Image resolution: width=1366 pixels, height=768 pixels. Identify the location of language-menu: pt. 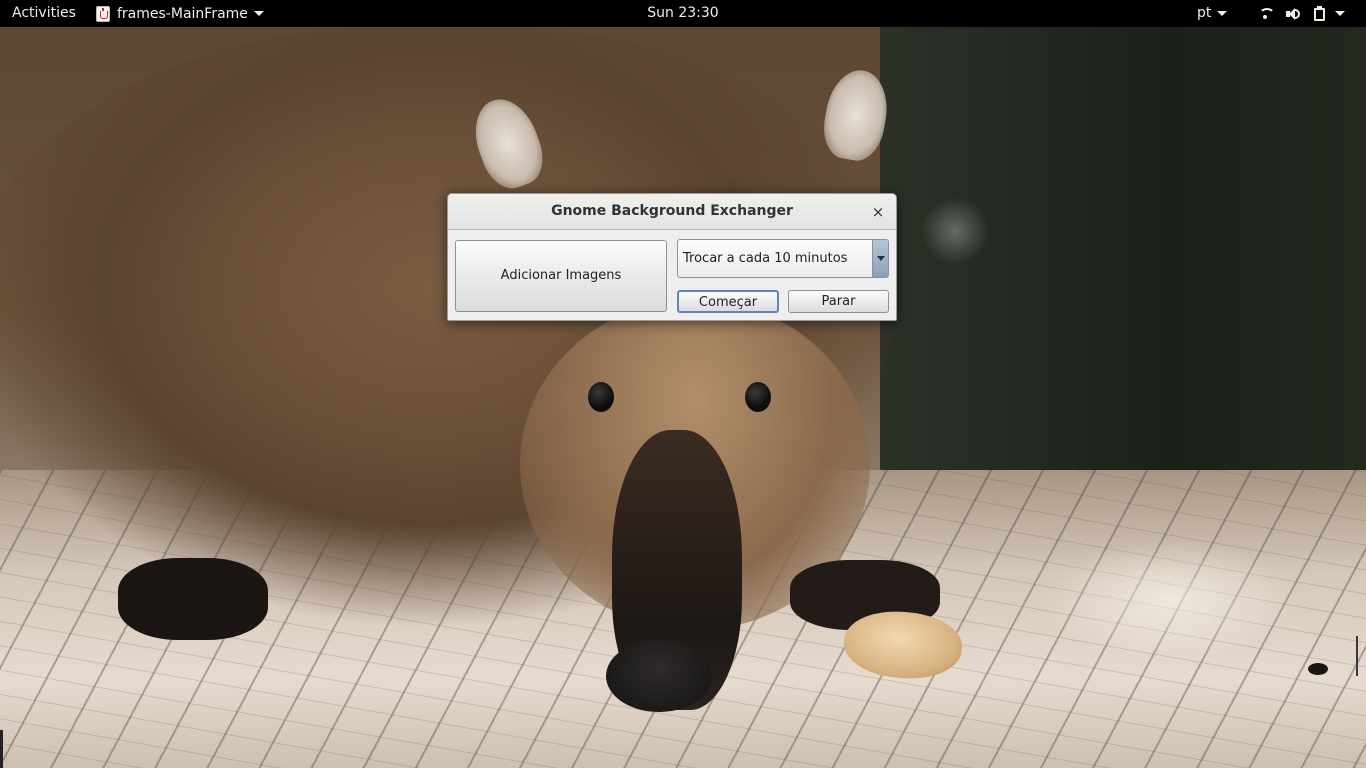
(1212, 13).